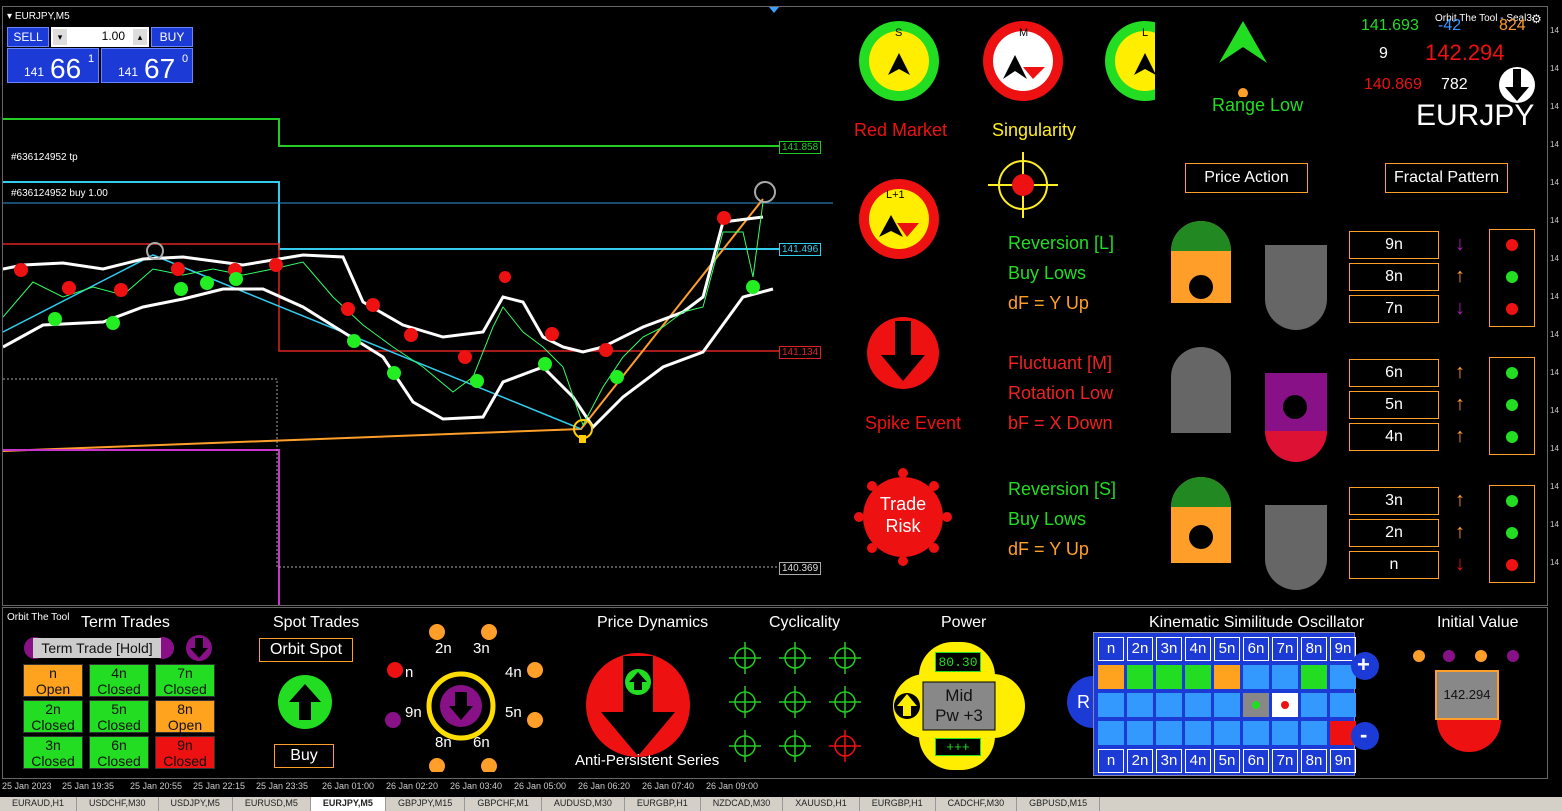 The width and height of the screenshot is (1562, 811). I want to click on fractal-label-box: 9n, so click(1394, 245).